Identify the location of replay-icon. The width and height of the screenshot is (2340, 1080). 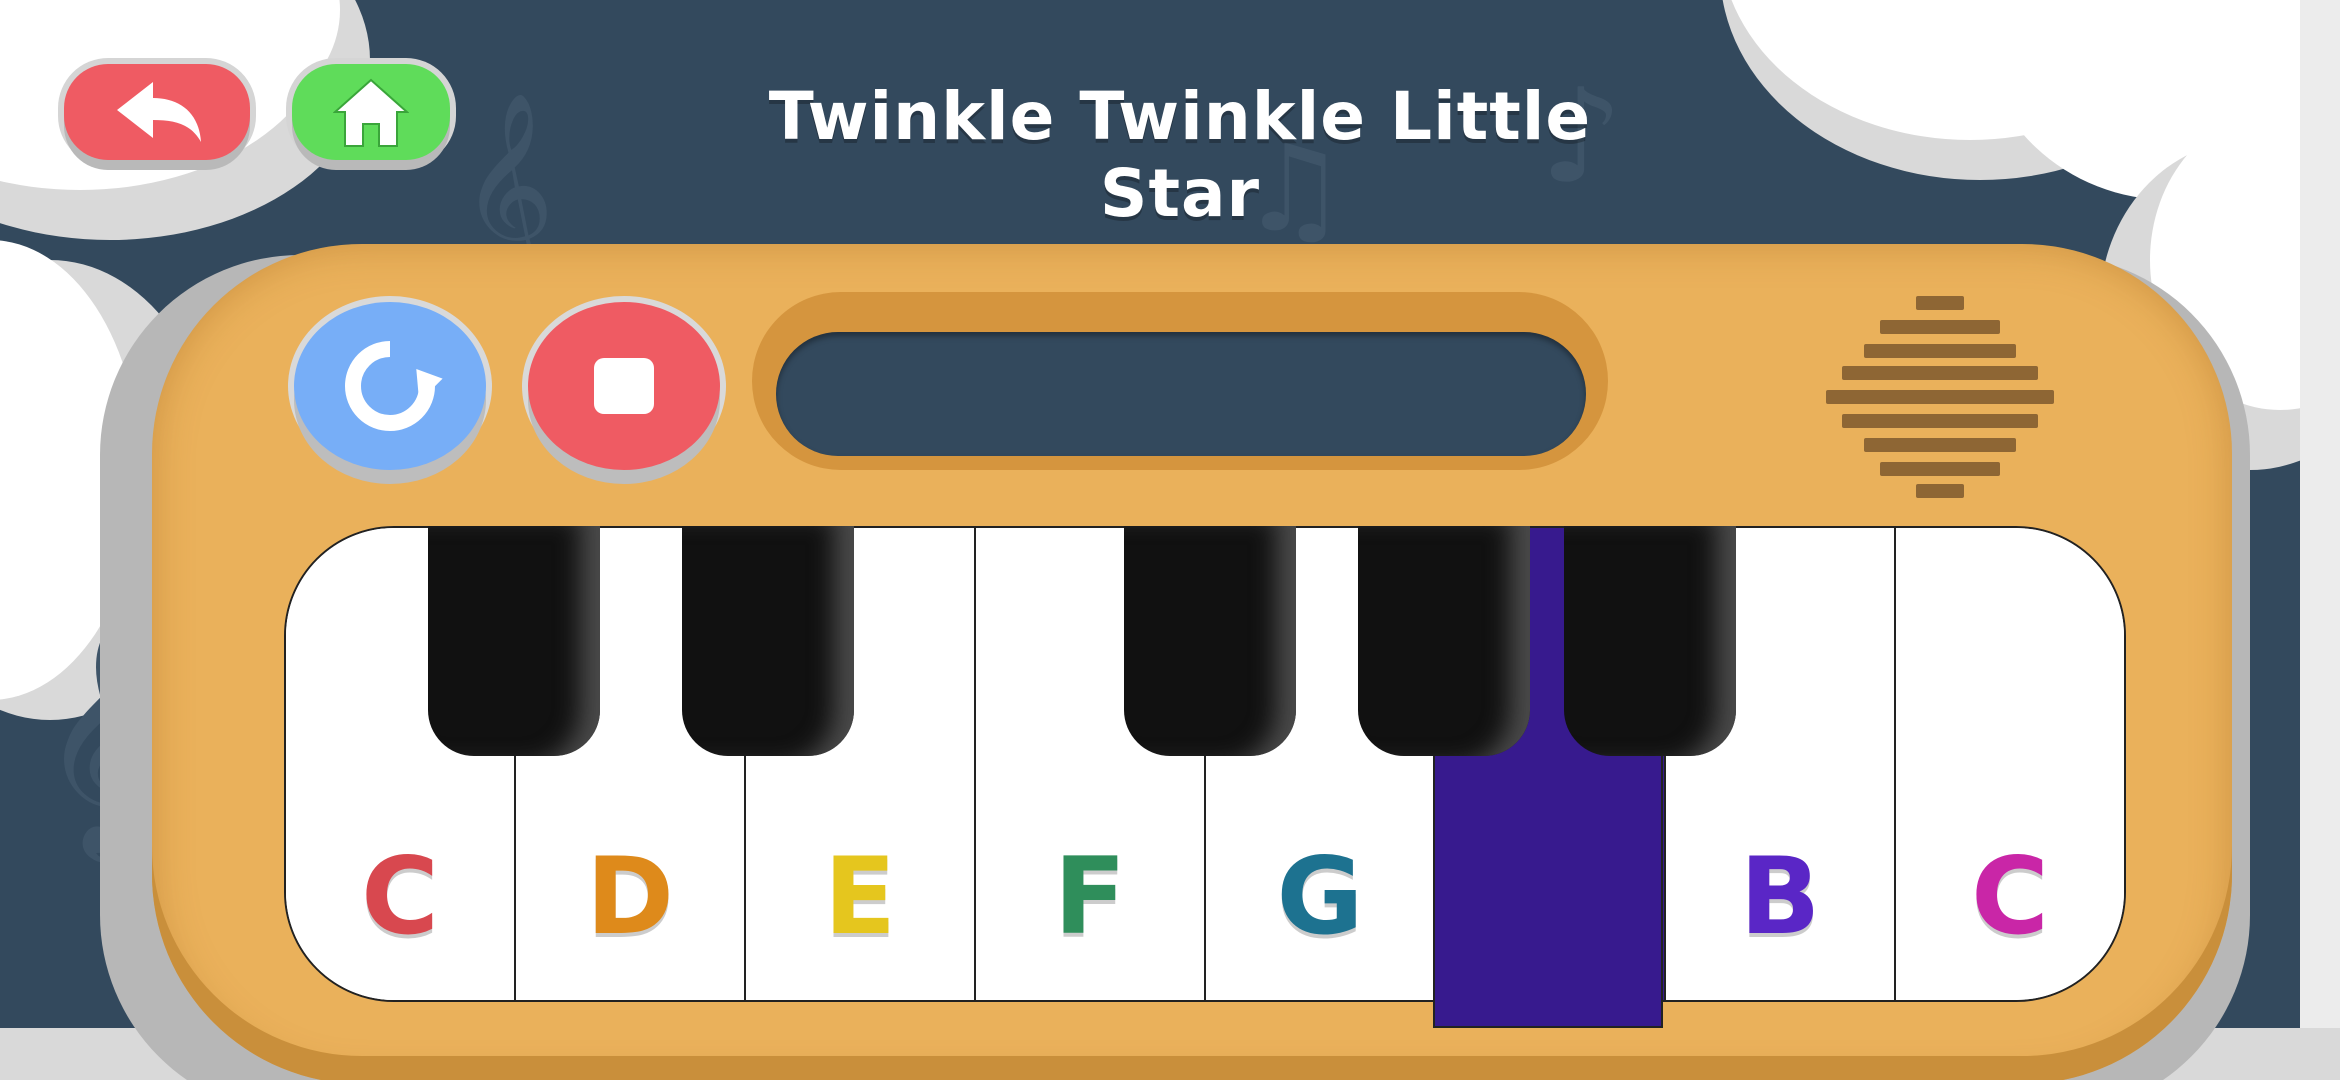
(394, 386).